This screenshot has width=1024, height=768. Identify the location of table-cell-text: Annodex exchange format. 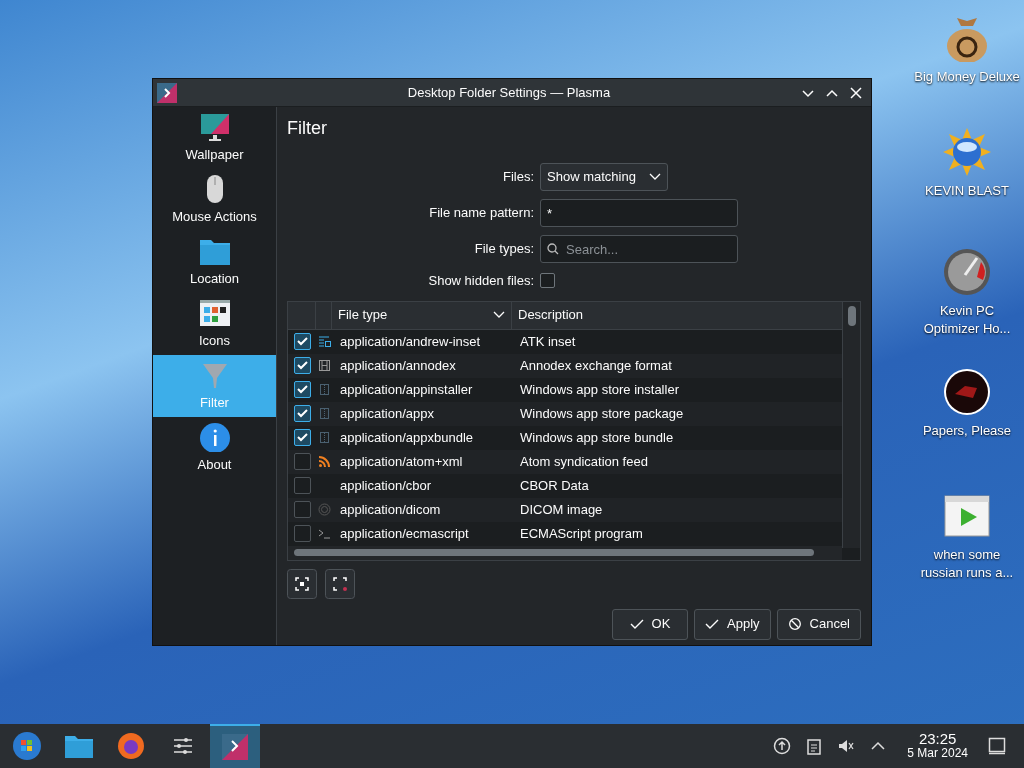
(596, 365).